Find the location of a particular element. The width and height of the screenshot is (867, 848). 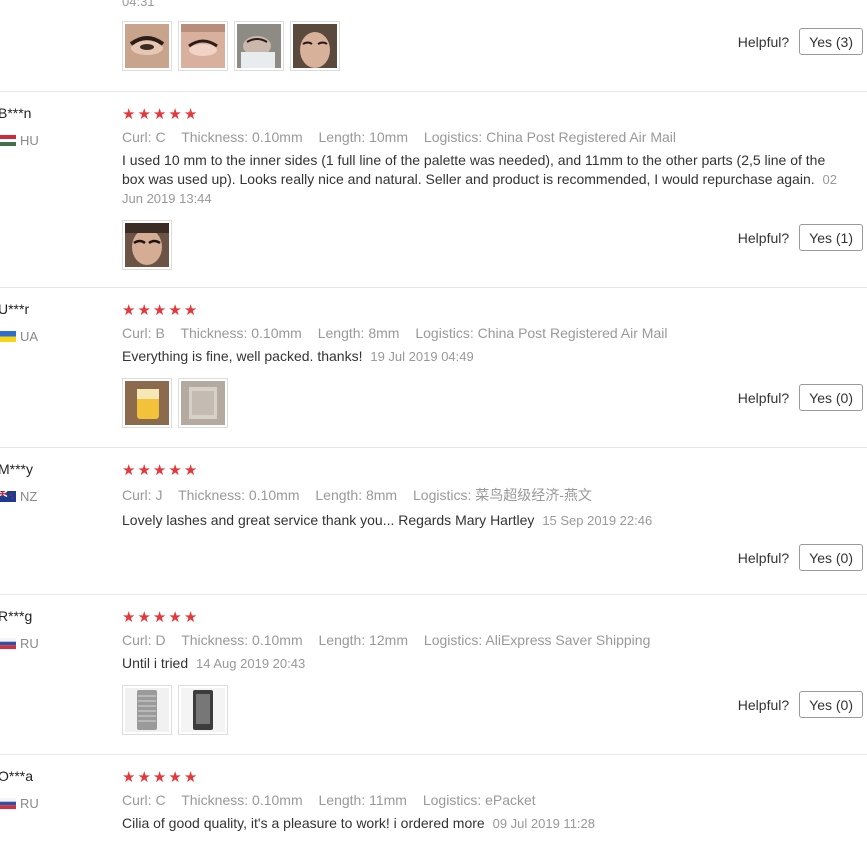

review-photos is located at coordinates (231, 46).